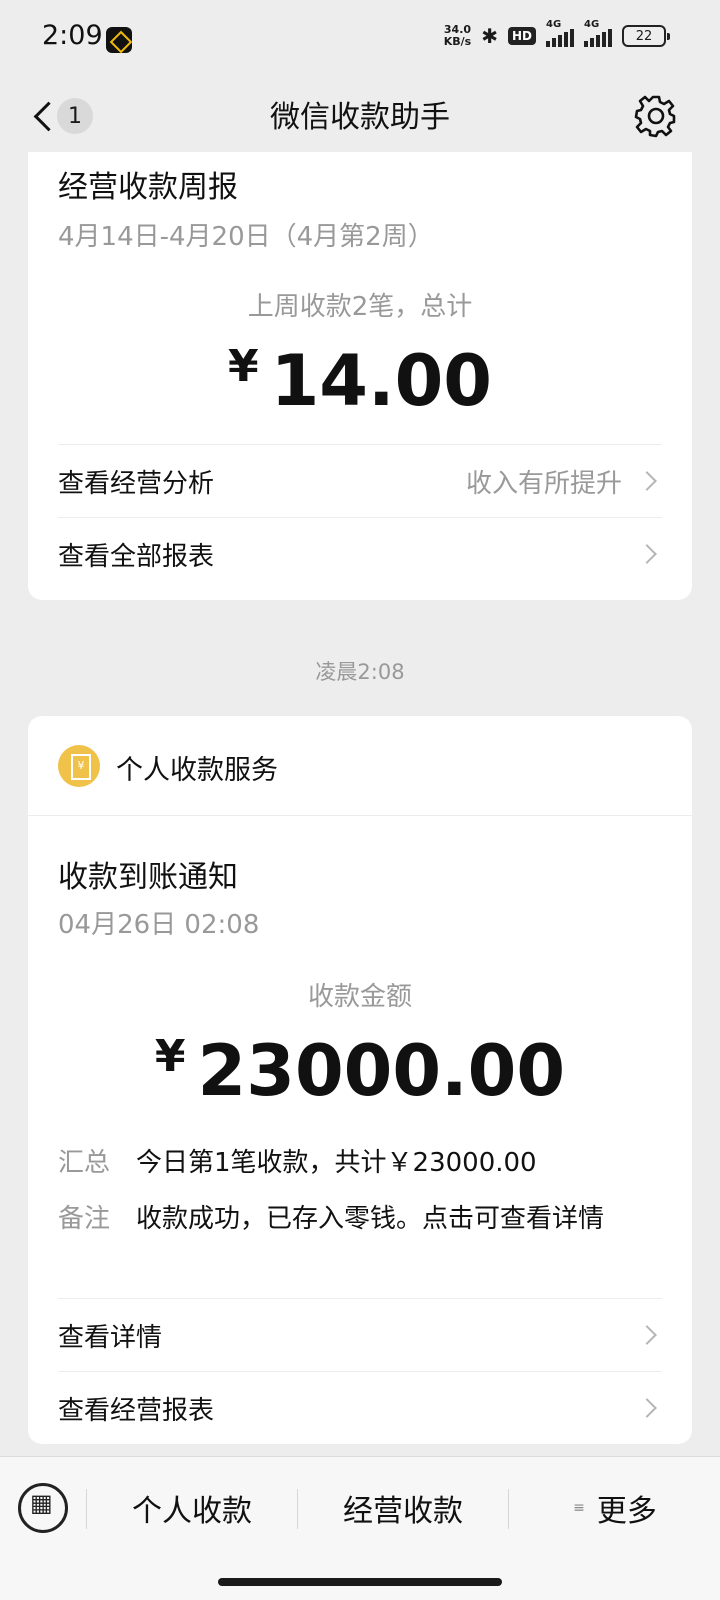 The image size is (720, 1600). I want to click on signal-icon-1: 4G, so click(560, 33).